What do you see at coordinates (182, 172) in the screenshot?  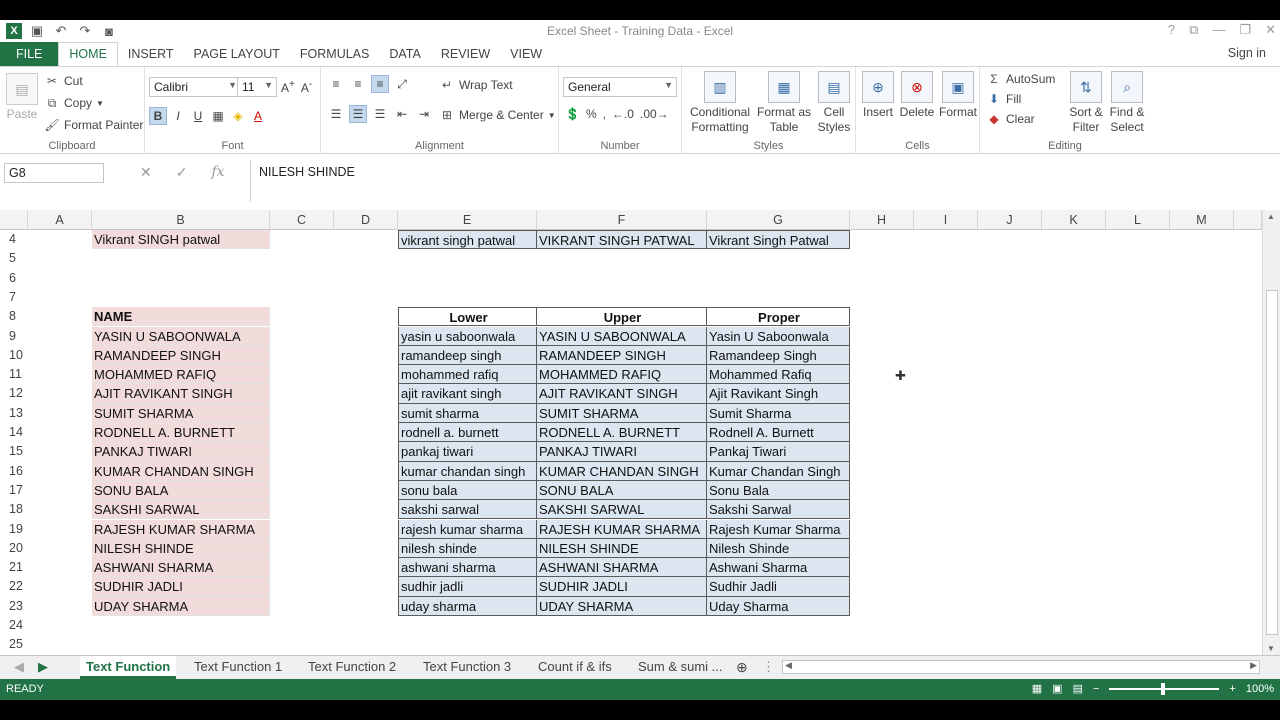 I see `enter-icon: ✓` at bounding box center [182, 172].